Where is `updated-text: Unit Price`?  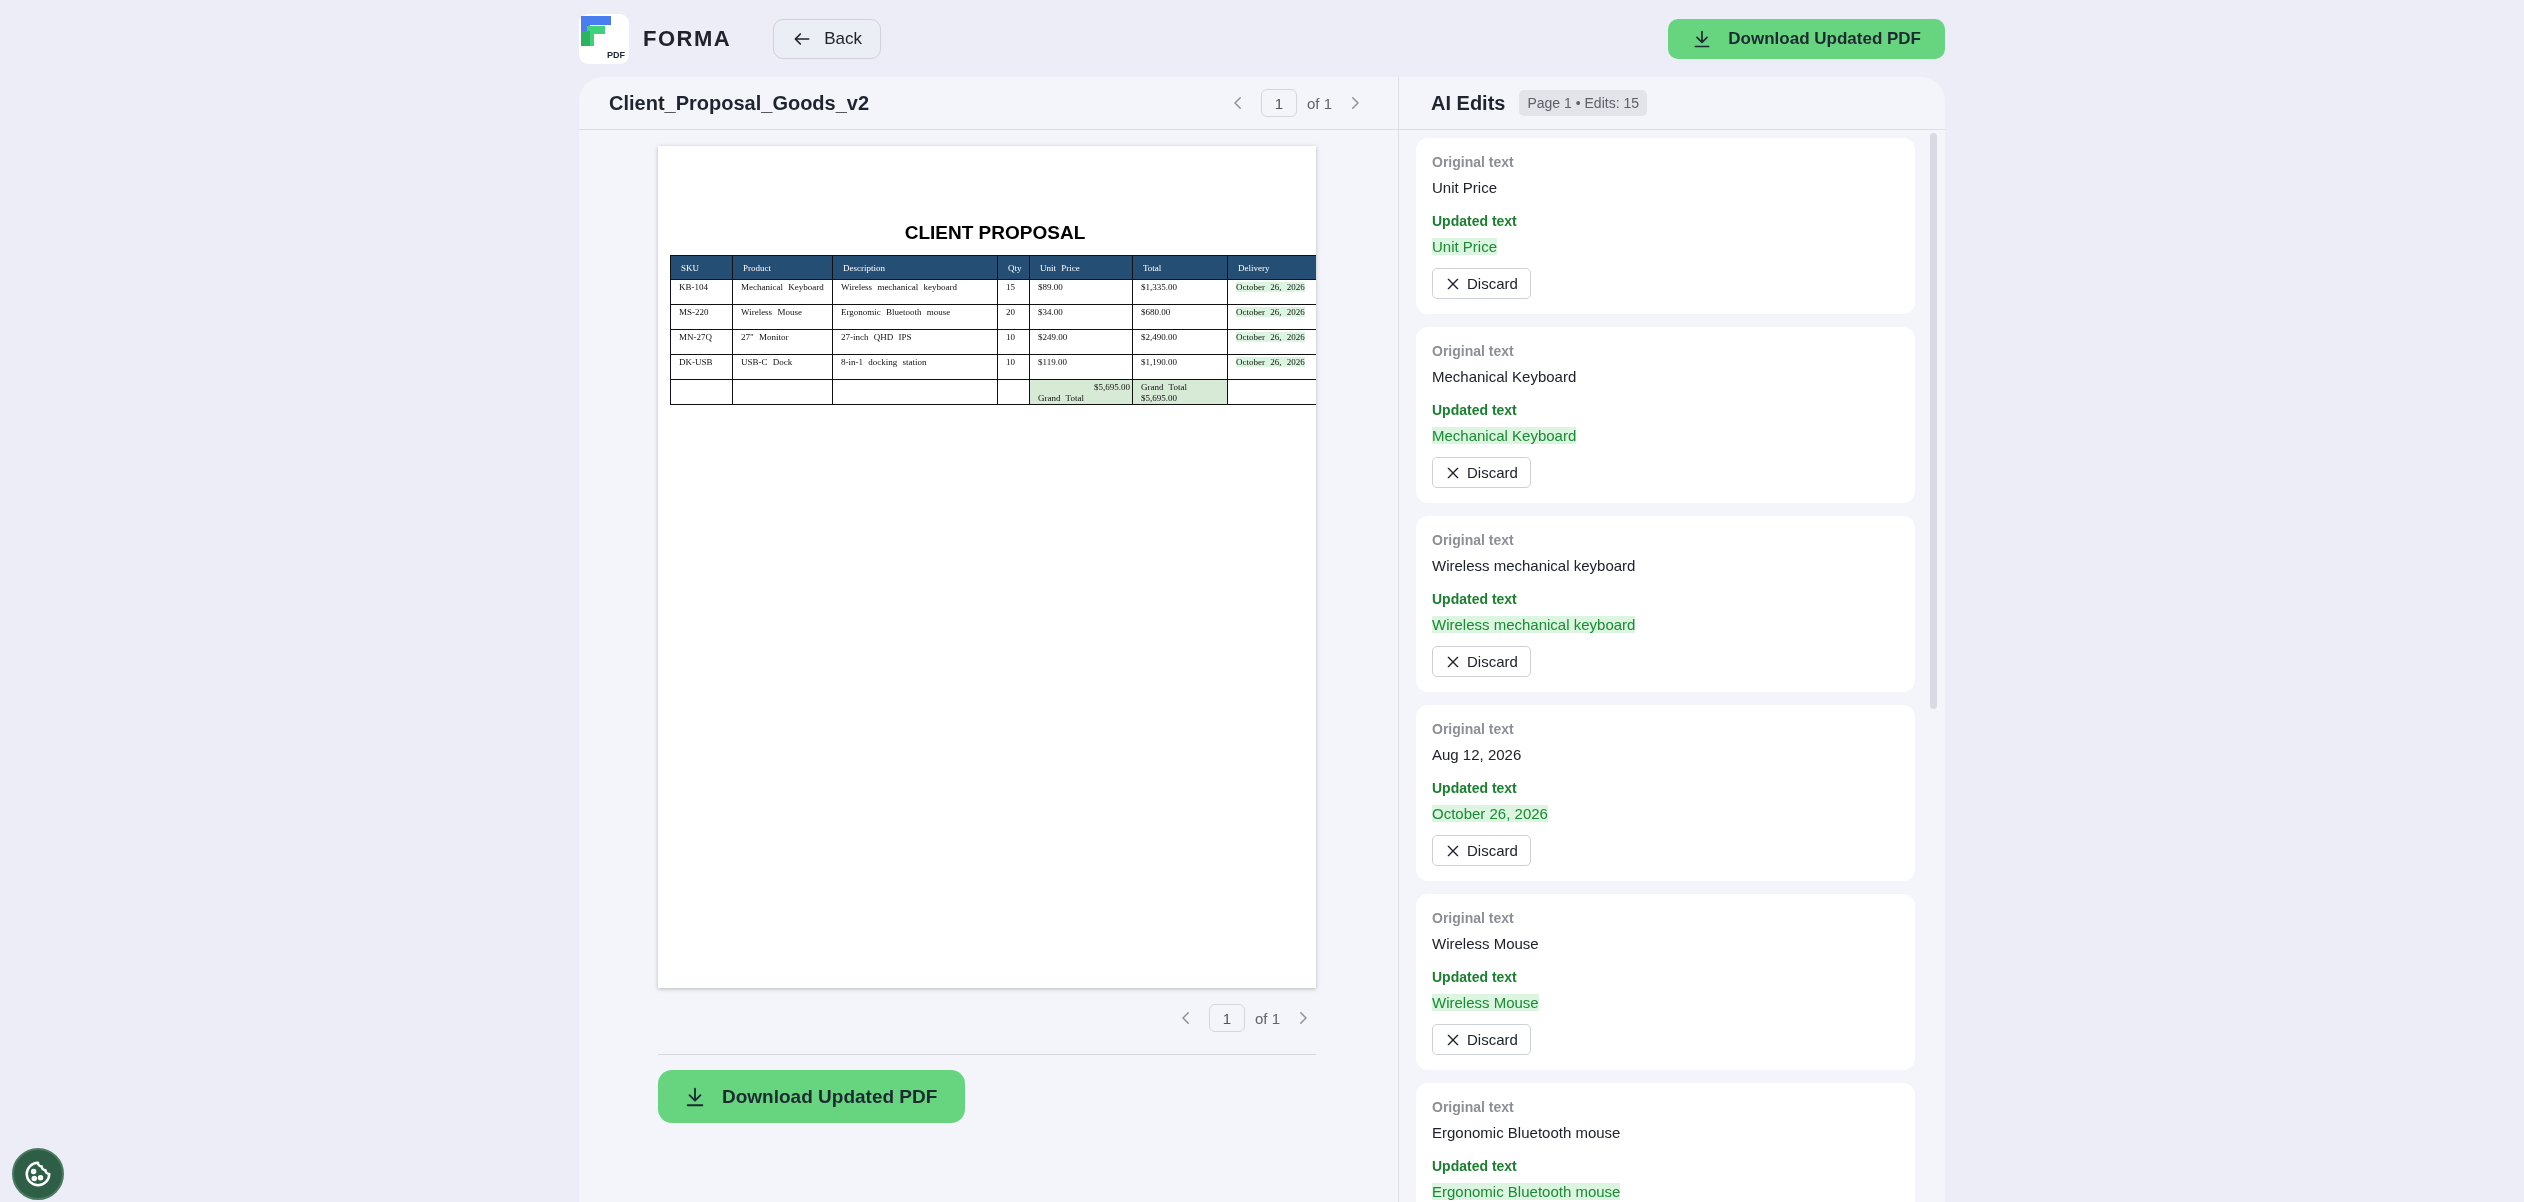 updated-text: Unit Price is located at coordinates (1465, 246).